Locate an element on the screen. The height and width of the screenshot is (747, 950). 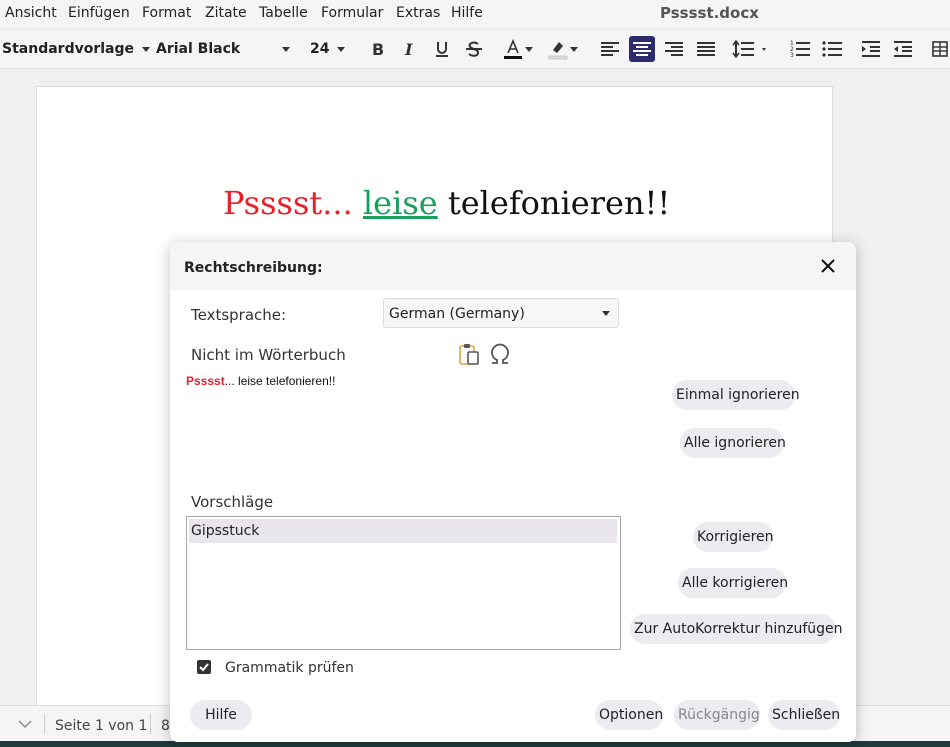
bullet-list-button is located at coordinates (832, 49).